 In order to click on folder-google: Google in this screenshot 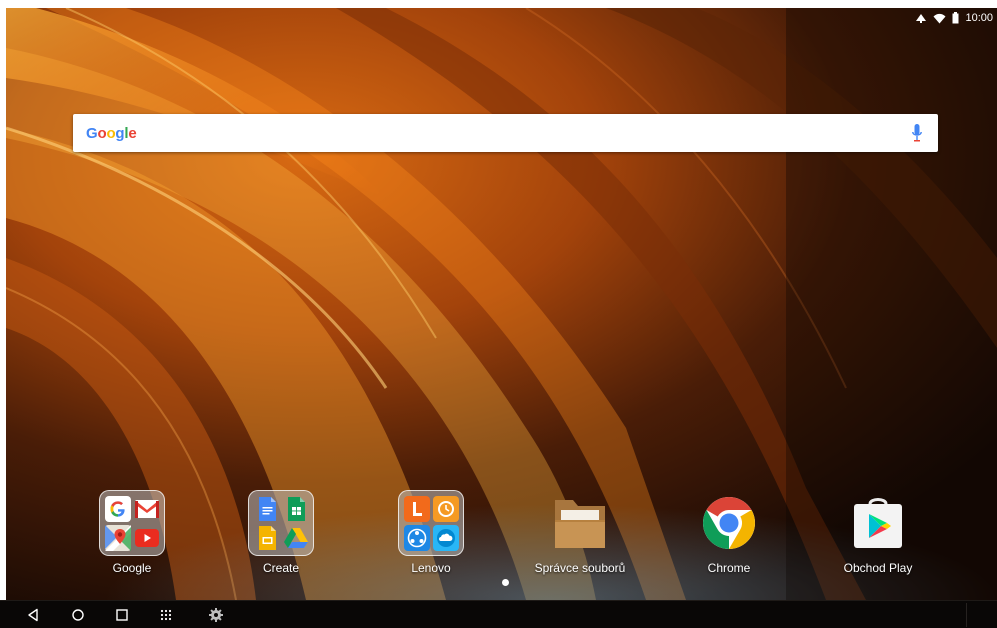, I will do `click(132, 532)`.